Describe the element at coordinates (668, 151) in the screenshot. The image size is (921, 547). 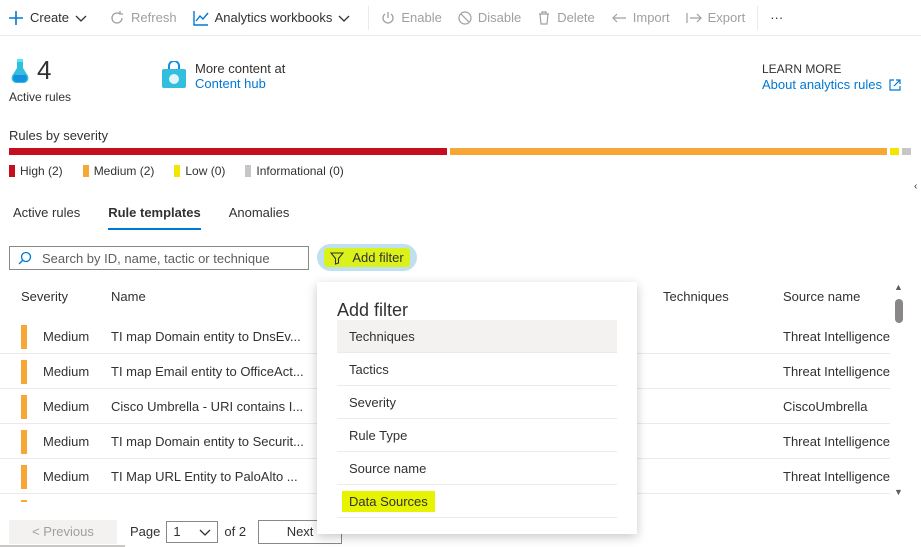
I see `severity-bar-medium` at that location.